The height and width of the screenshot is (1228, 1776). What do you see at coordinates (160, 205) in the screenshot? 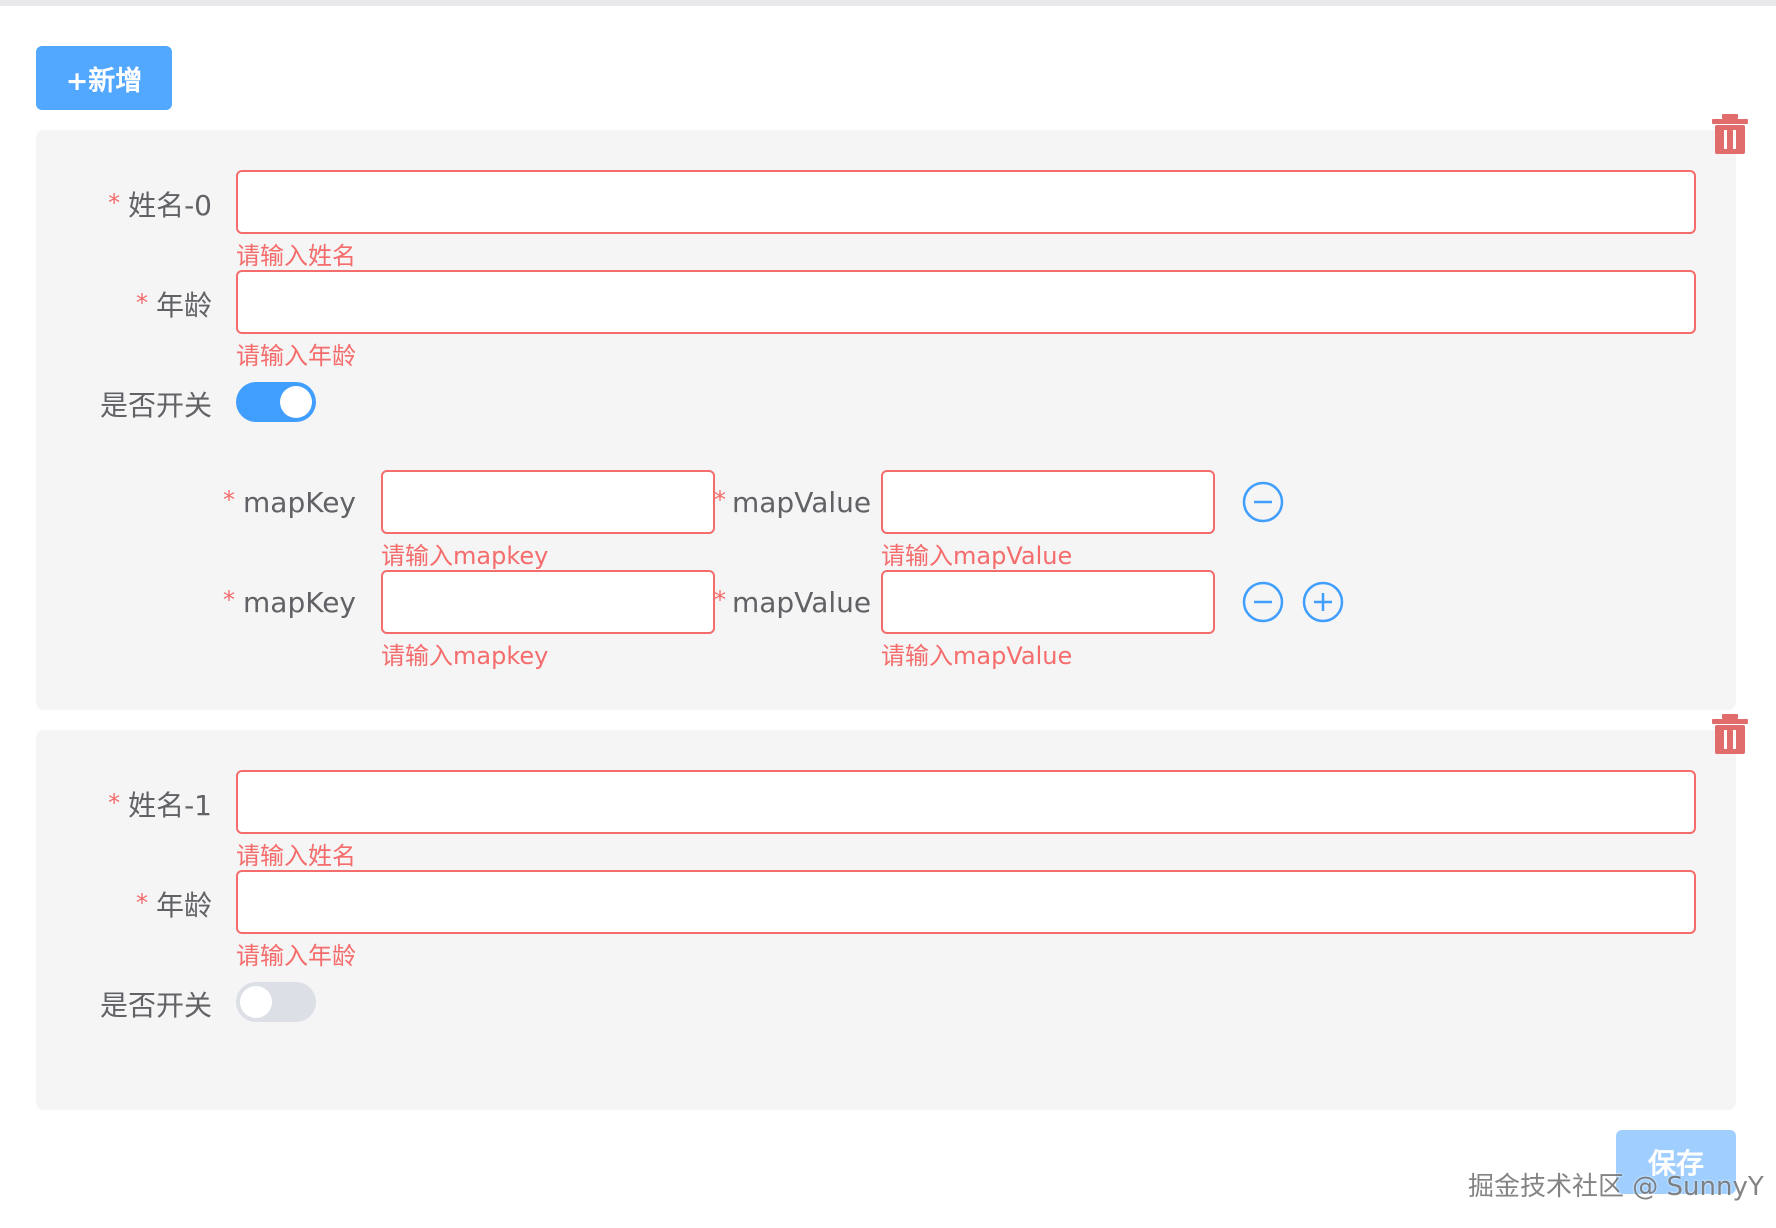
I see `name-label: * 姓名-0` at bounding box center [160, 205].